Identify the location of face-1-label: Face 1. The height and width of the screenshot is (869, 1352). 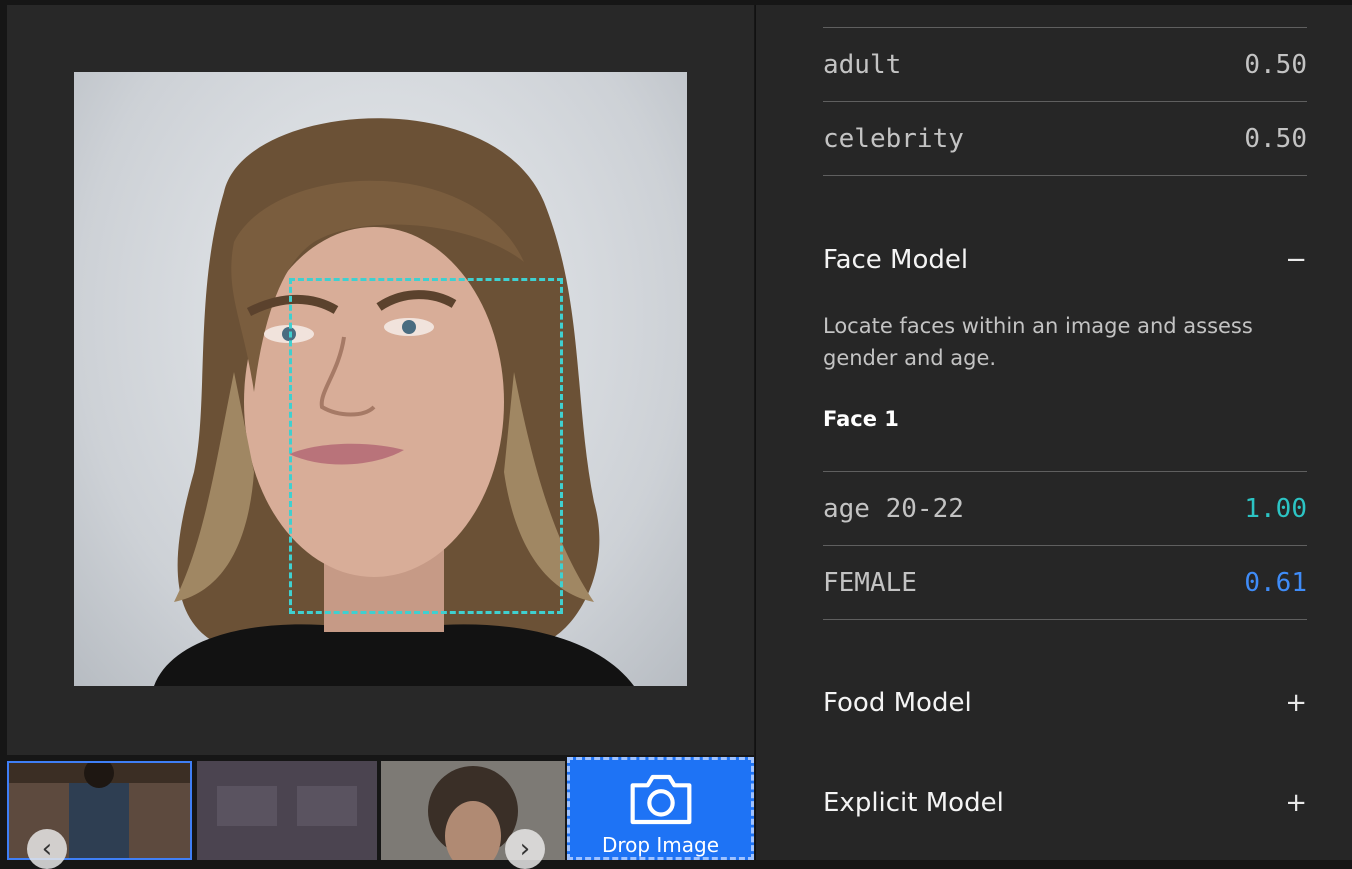
(861, 419).